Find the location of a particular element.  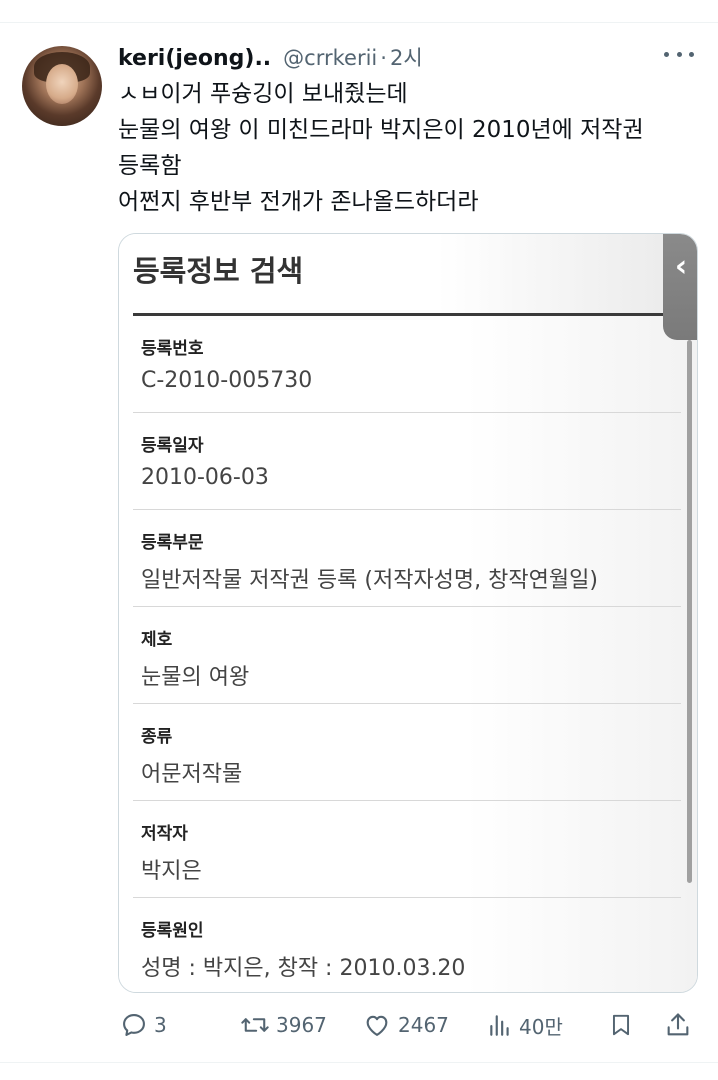

like-button: 2467 is located at coordinates (405, 1025).